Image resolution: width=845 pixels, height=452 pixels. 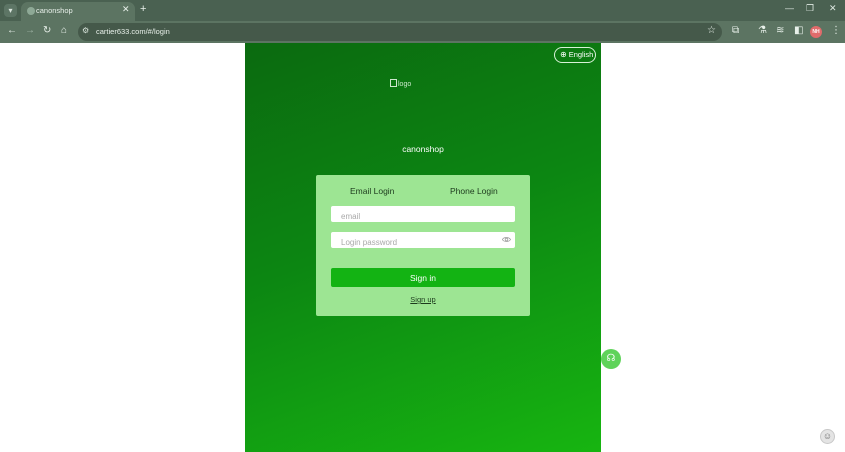 I want to click on sign-in-button: Sign in, so click(x=423, y=277).